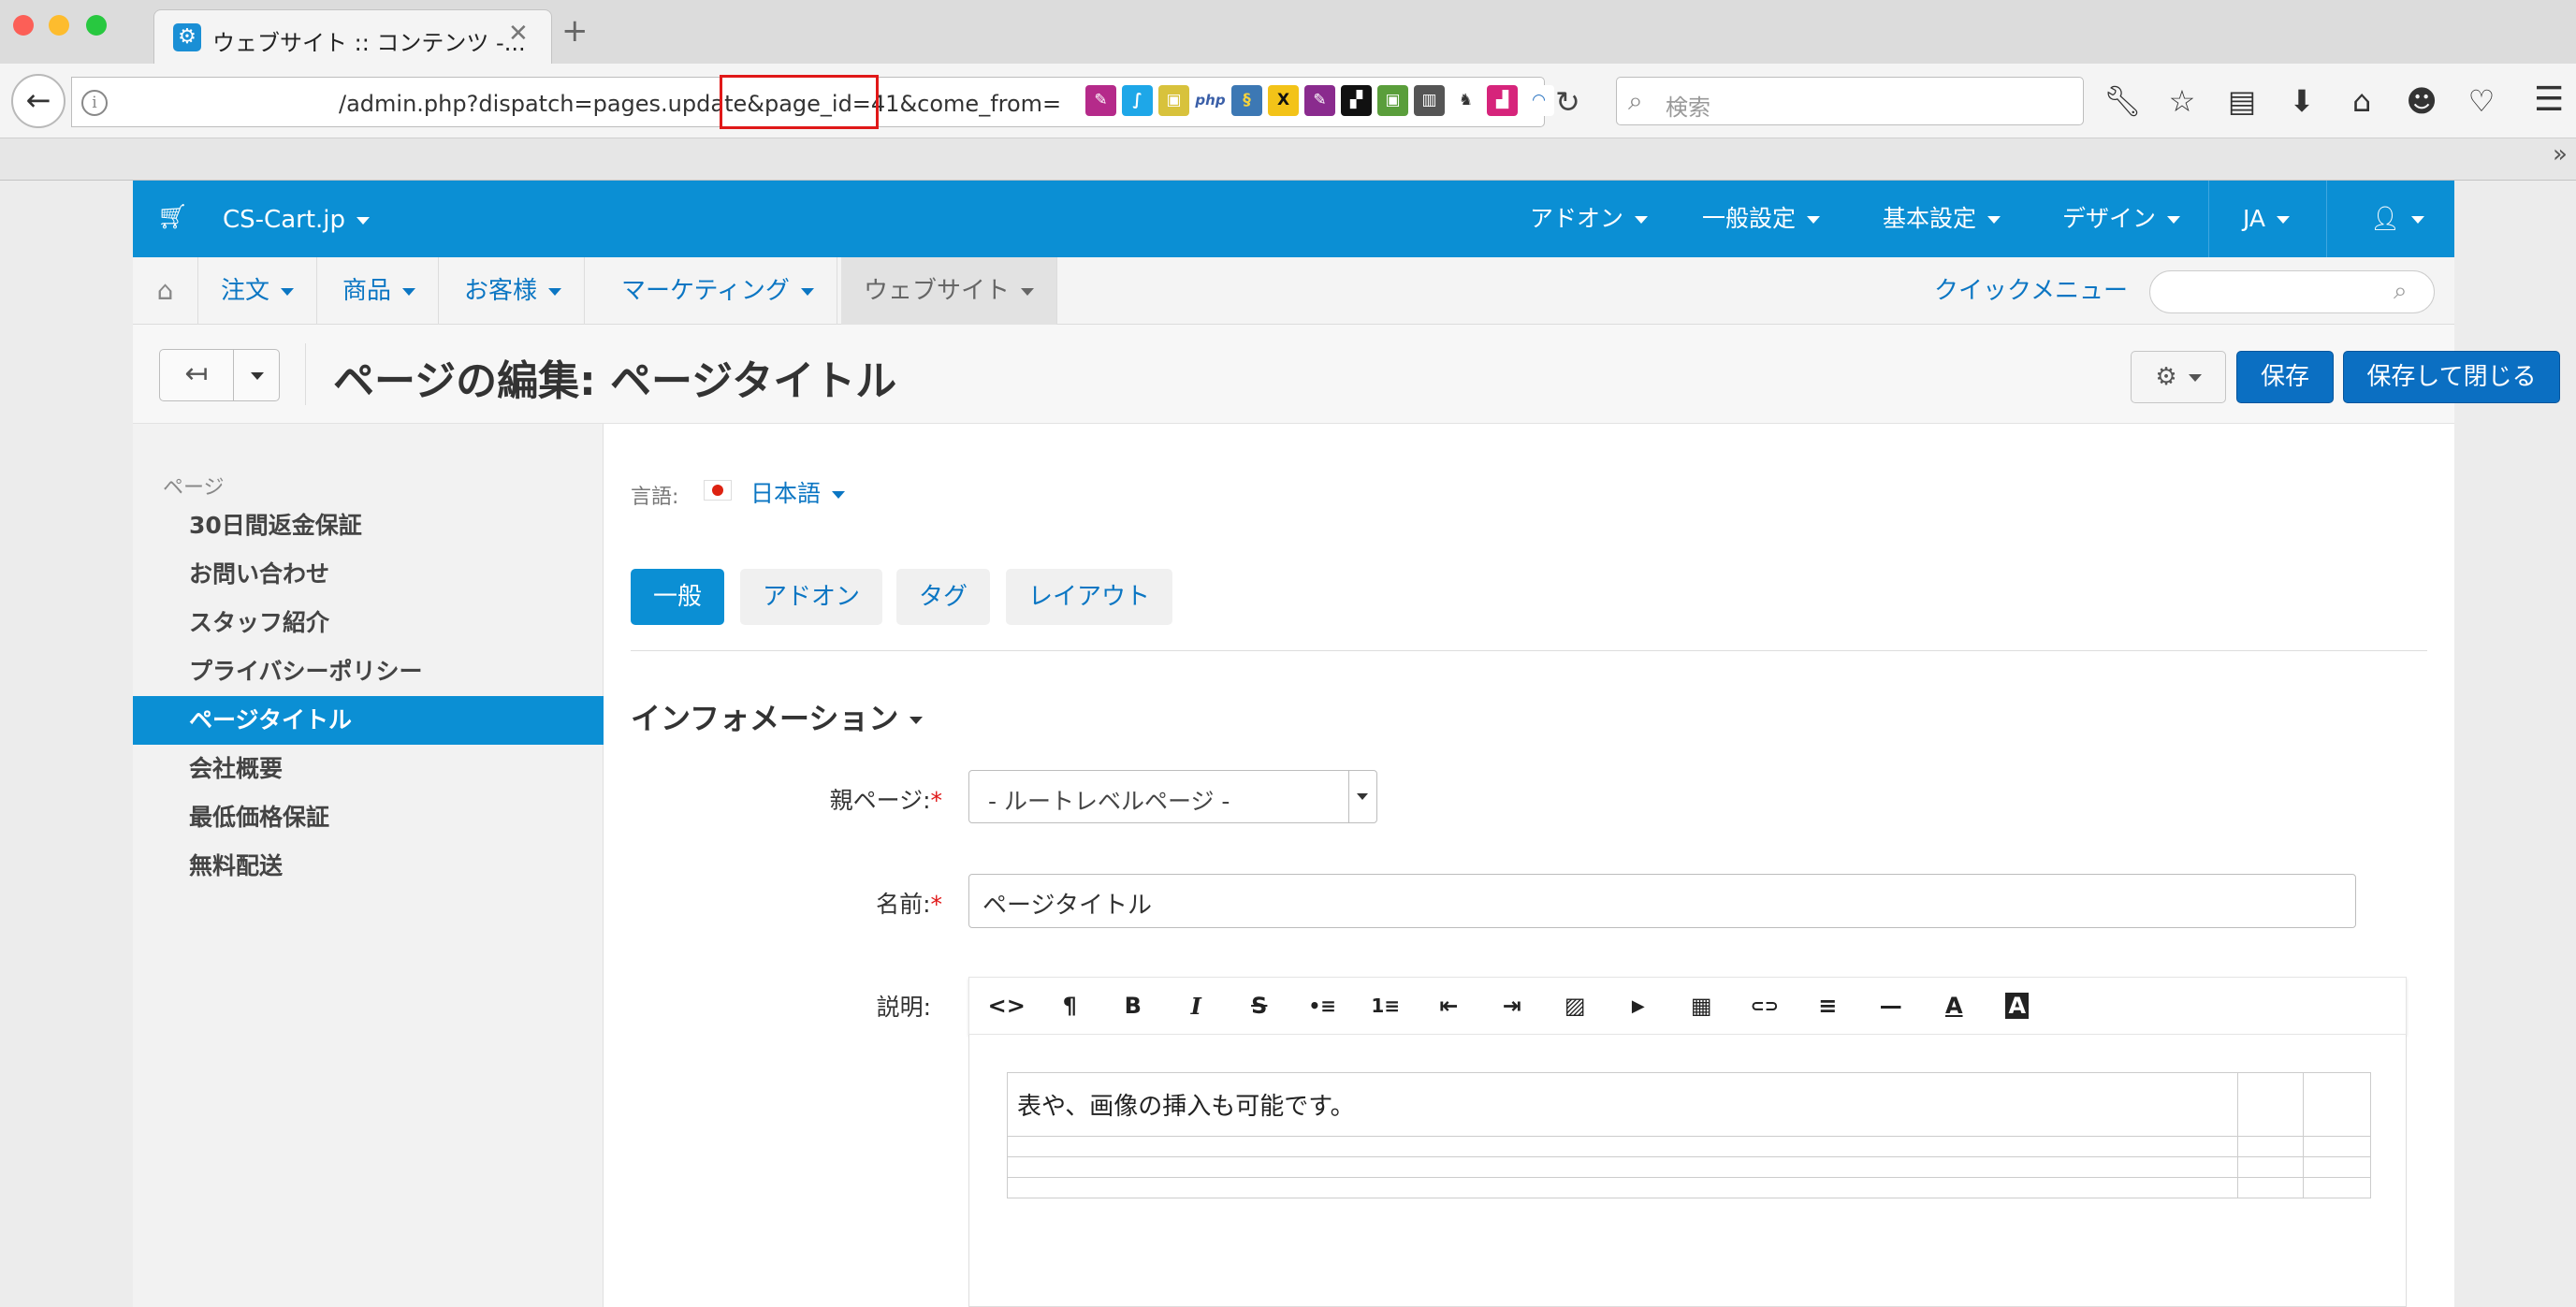  I want to click on pocket-icon: ♡, so click(2481, 101).